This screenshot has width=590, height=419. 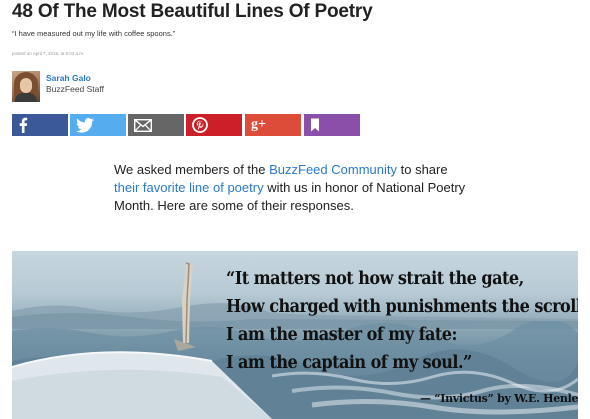 What do you see at coordinates (422, 169) in the screenshot?
I see `intro-text: to share` at bounding box center [422, 169].